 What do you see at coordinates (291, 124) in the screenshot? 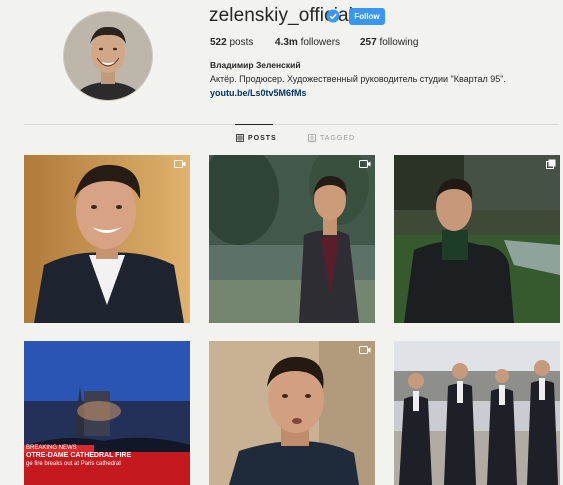
I see `tabs-divider` at bounding box center [291, 124].